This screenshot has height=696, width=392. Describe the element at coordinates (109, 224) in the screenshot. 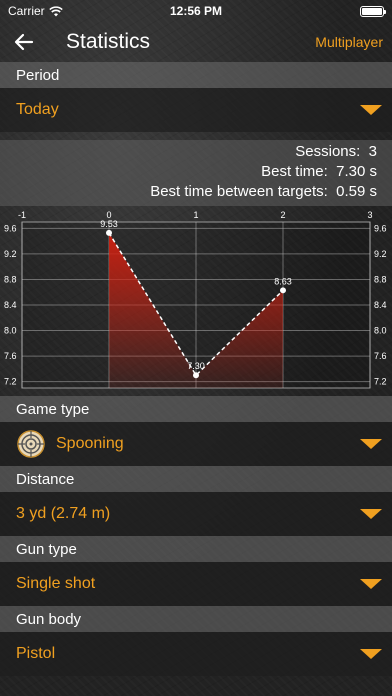

I see `data-label: 9.53` at that location.